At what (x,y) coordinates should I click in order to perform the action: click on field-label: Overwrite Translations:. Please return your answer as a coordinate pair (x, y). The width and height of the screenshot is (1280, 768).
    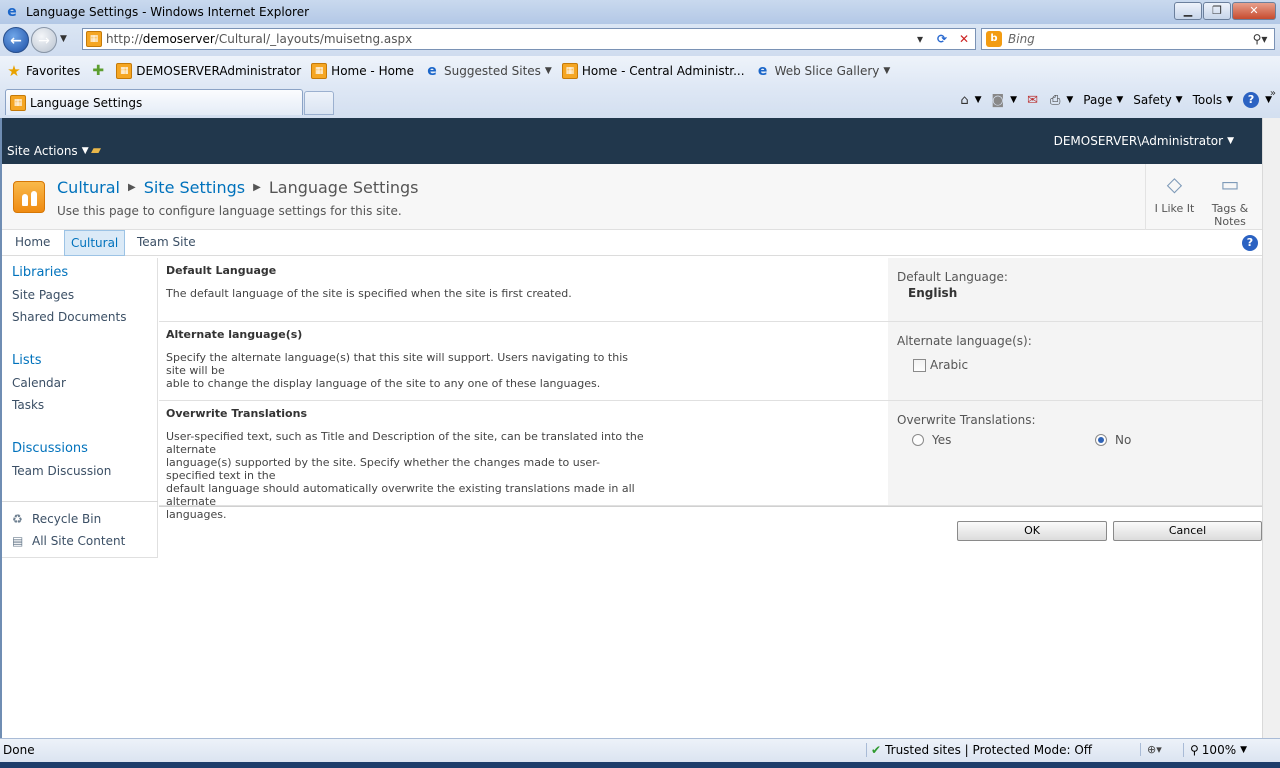
    Looking at the image, I should click on (966, 420).